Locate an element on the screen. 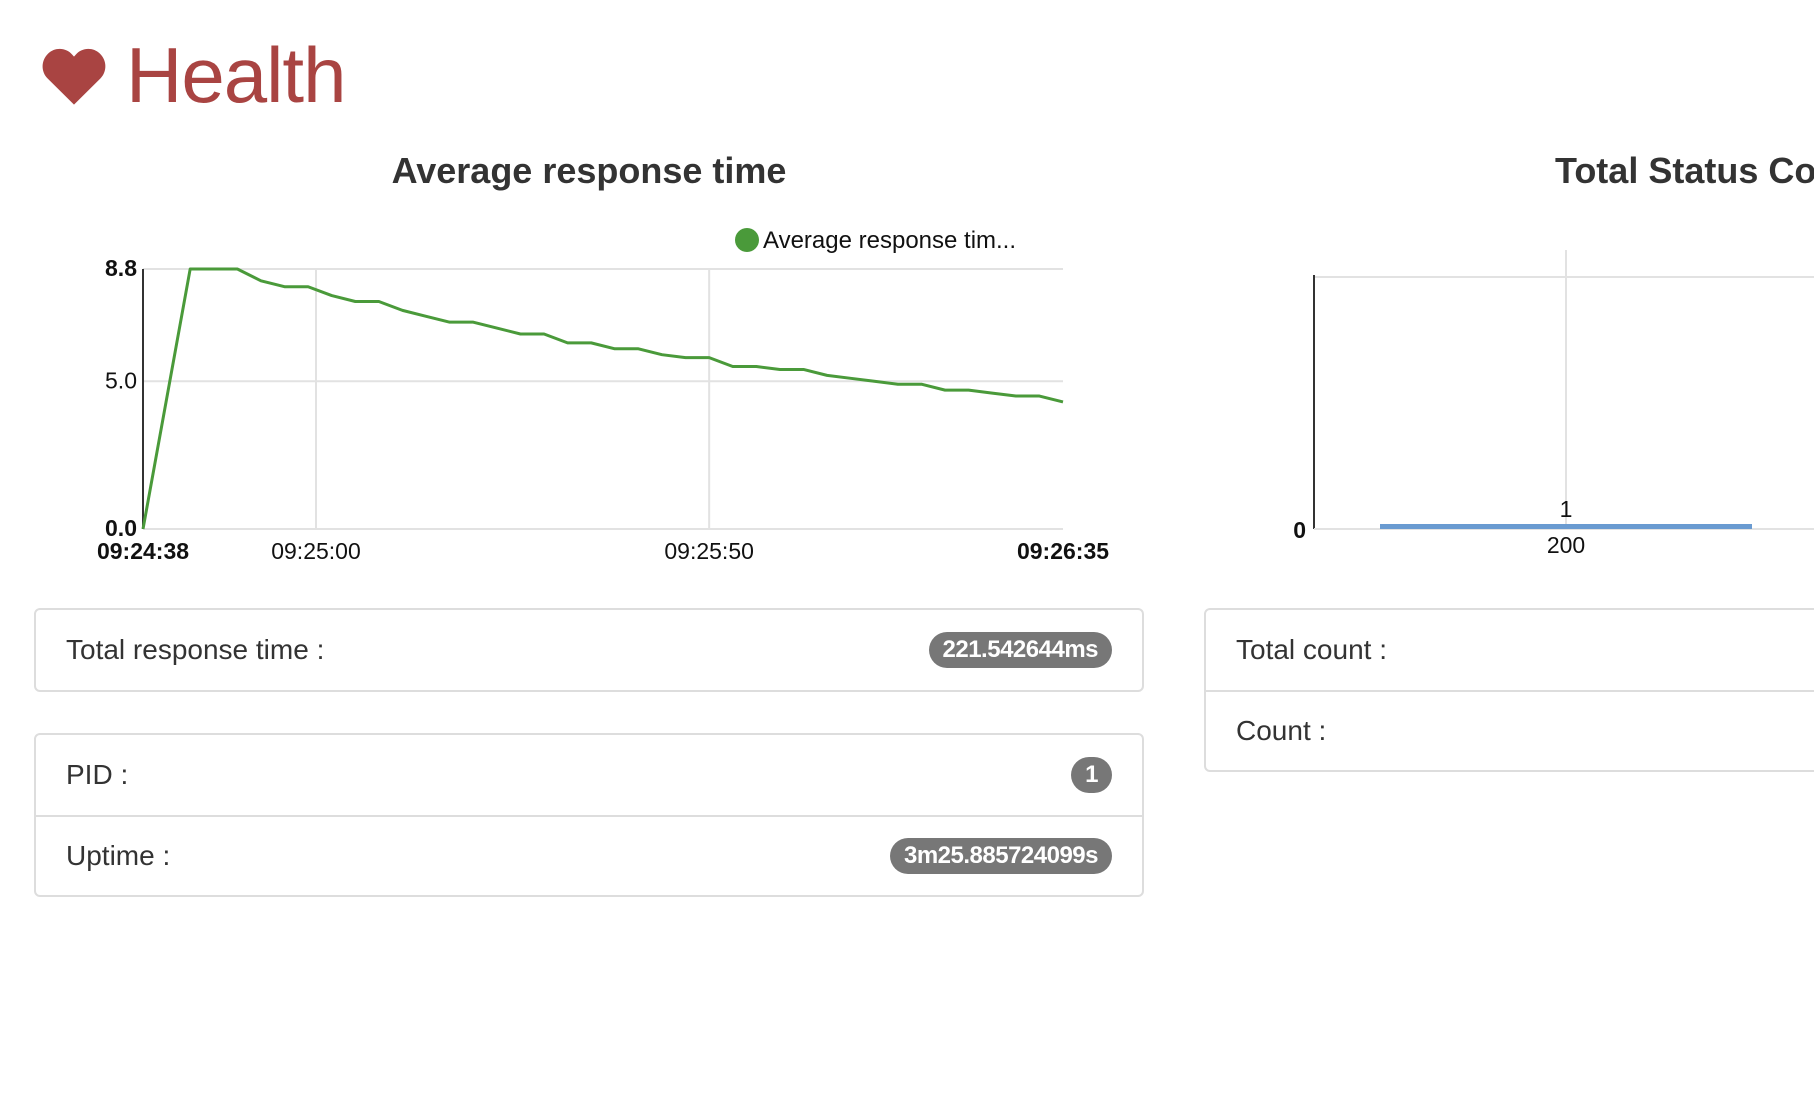 Image resolution: width=1814 pixels, height=1110 pixels. status-count-panel: Total count : Count : is located at coordinates (1509, 690).